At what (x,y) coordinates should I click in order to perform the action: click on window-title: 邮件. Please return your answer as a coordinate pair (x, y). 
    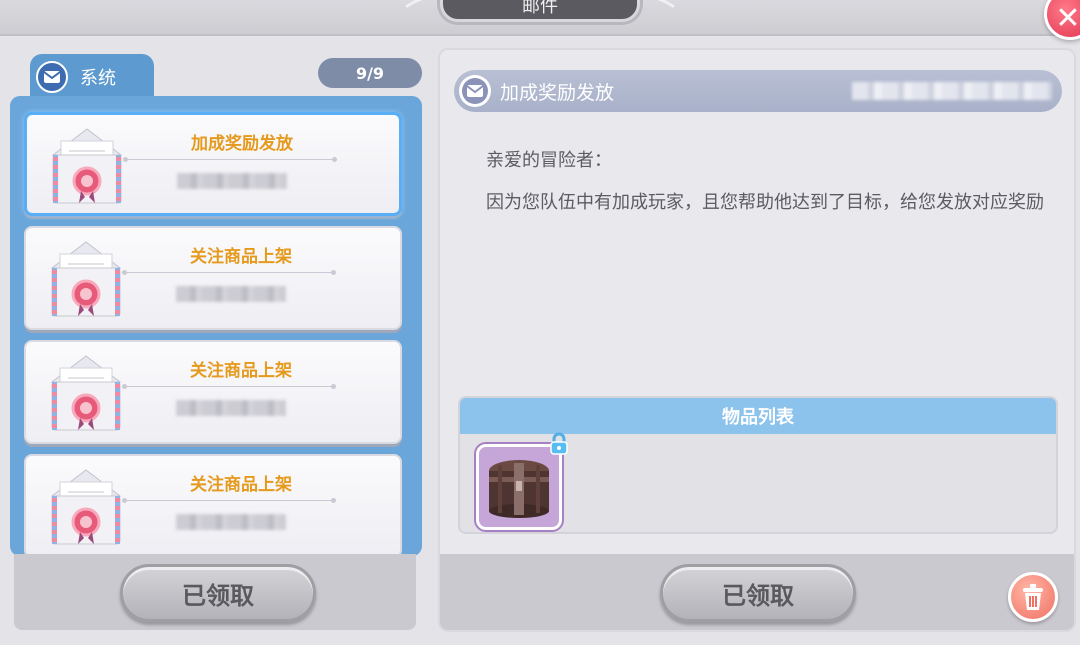
    Looking at the image, I should click on (540, 8).